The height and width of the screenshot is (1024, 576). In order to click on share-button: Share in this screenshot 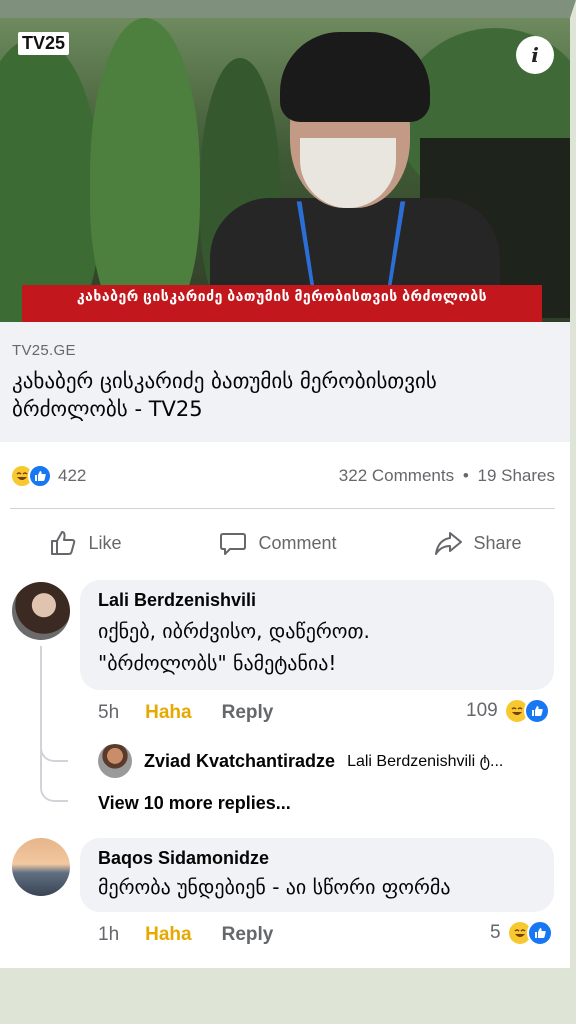, I will do `click(477, 543)`.